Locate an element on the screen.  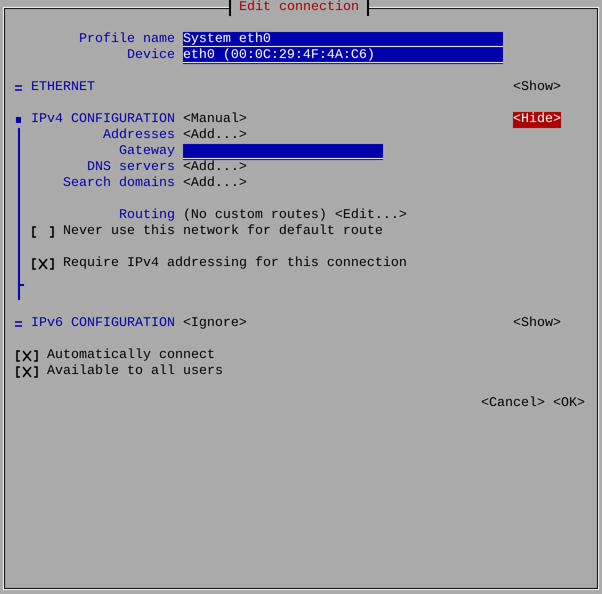
field-label: Device is located at coordinates (150, 56).